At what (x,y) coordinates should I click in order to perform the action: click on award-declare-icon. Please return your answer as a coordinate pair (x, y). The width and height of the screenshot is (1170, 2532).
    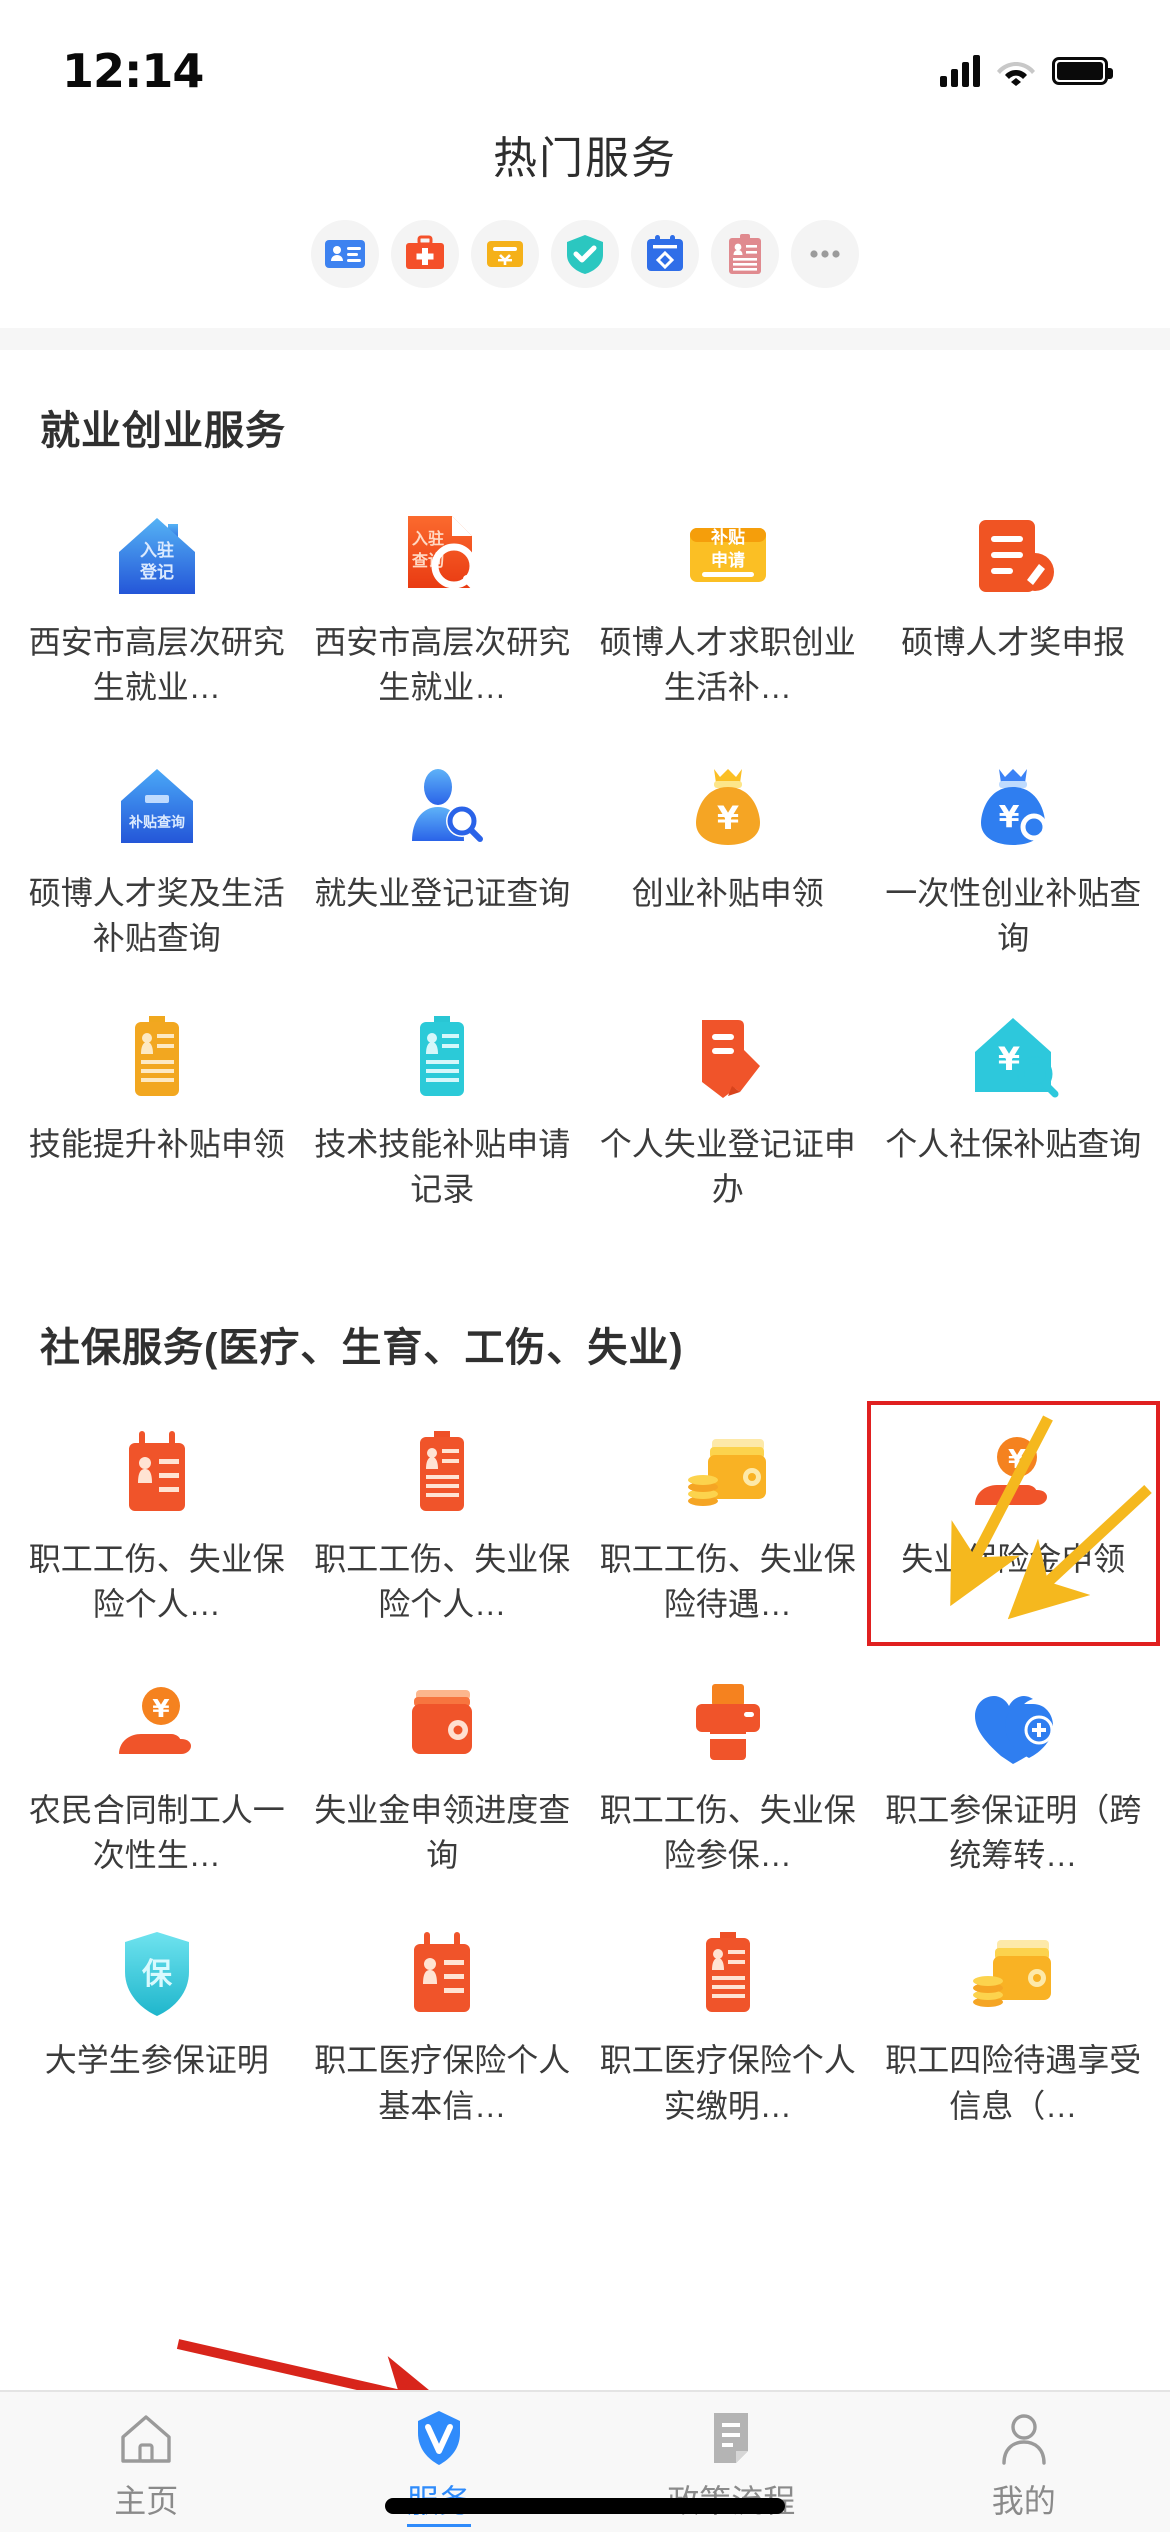
    Looking at the image, I should click on (1013, 556).